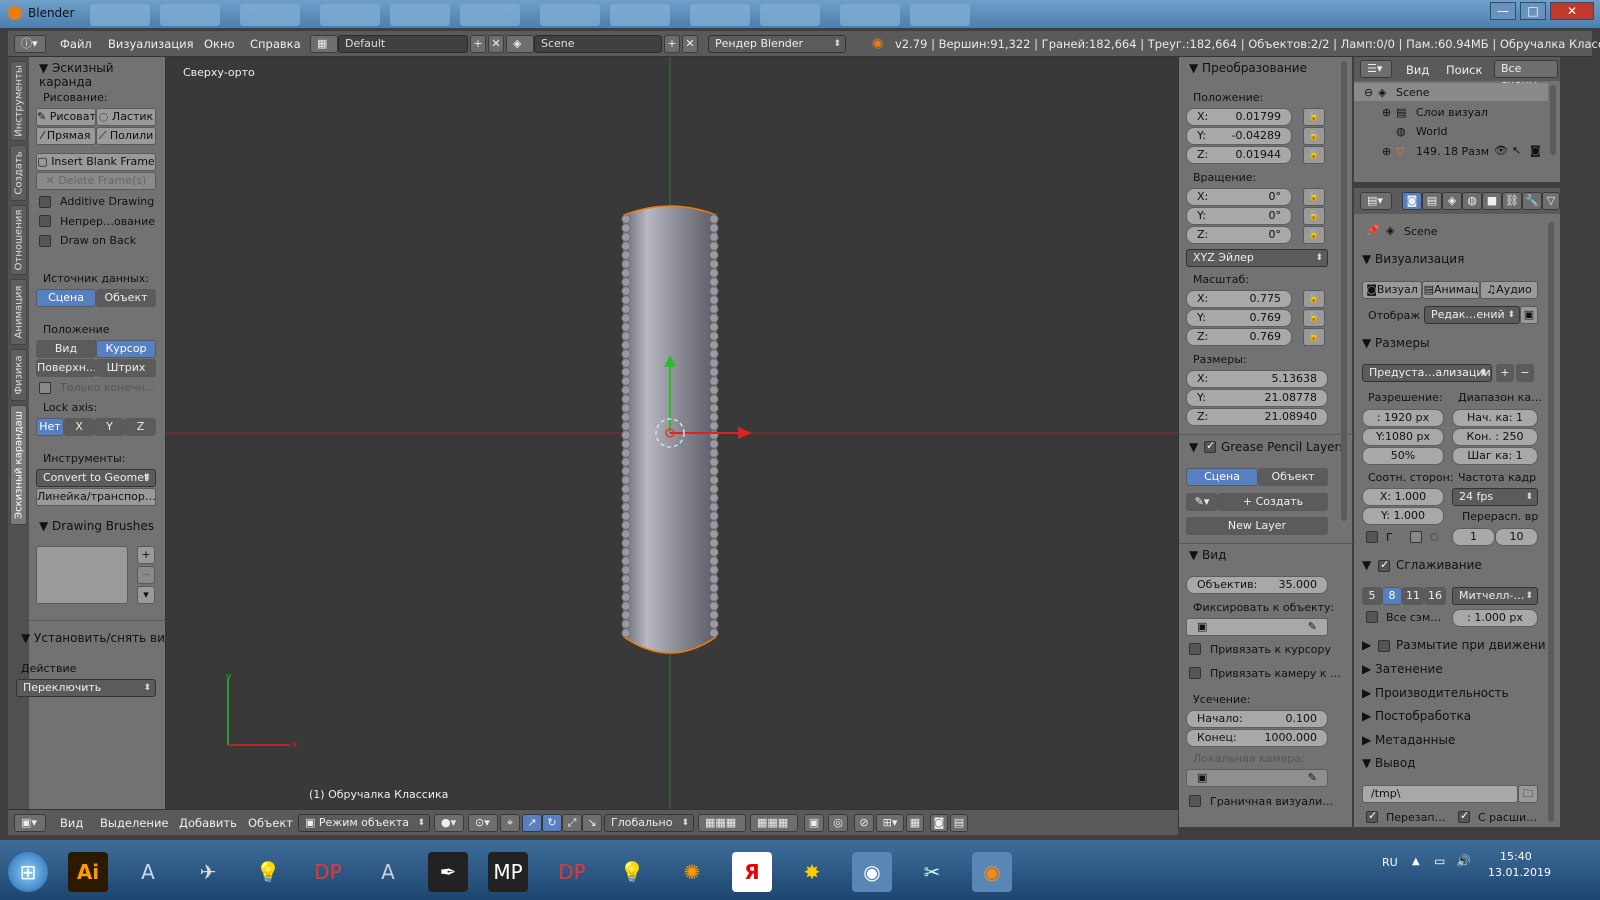 Image resolution: width=1600 pixels, height=900 pixels. What do you see at coordinates (864, 823) in the screenshot?
I see `snap-icon: ⊘` at bounding box center [864, 823].